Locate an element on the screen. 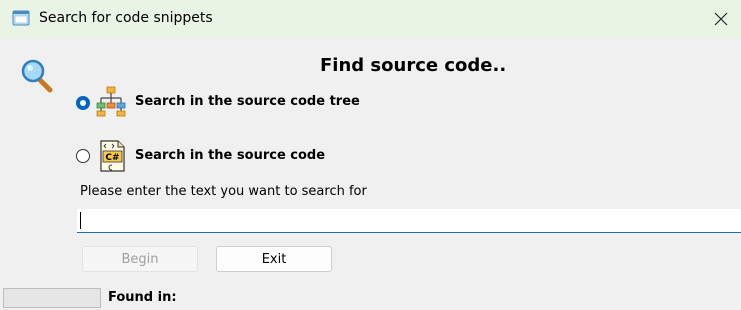 This screenshot has height=310, width=741. magnifier-icon is located at coordinates (37, 76).